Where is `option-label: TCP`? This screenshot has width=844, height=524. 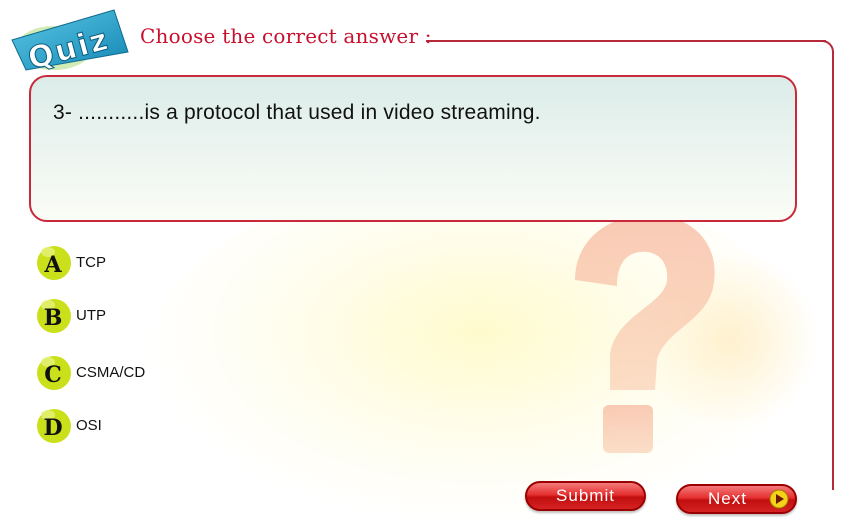 option-label: TCP is located at coordinates (91, 262).